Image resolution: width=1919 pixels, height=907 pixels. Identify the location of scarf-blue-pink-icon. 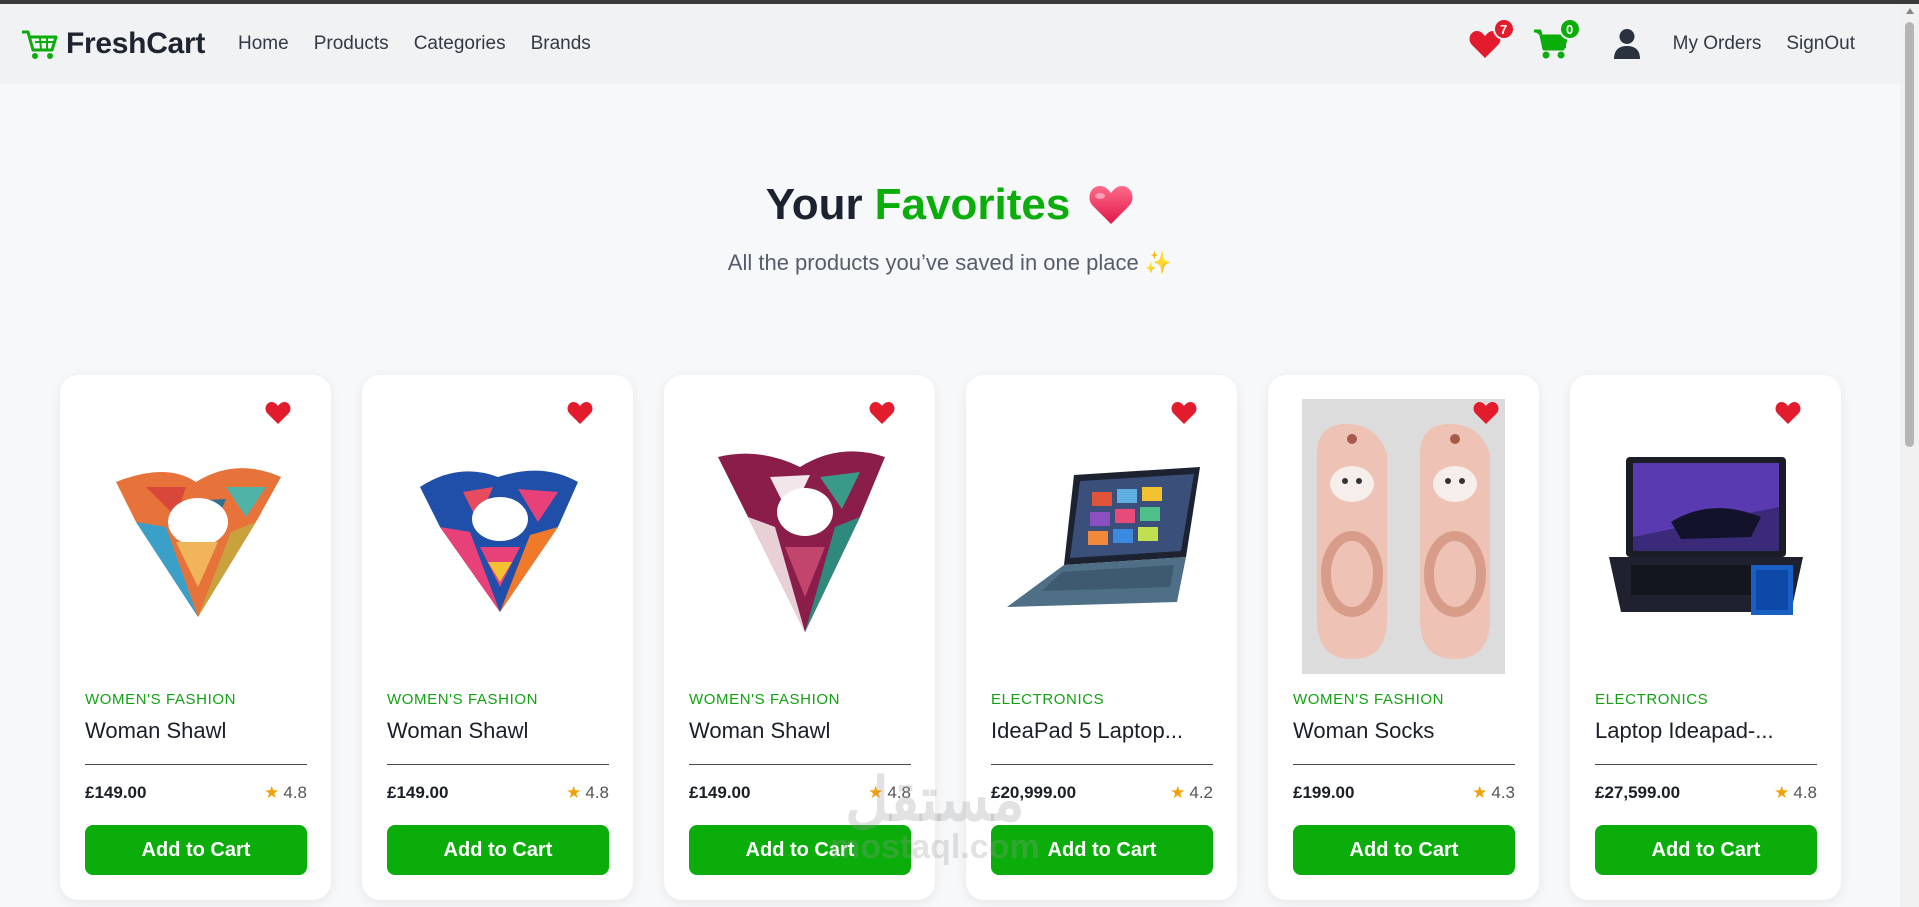
(498, 541).